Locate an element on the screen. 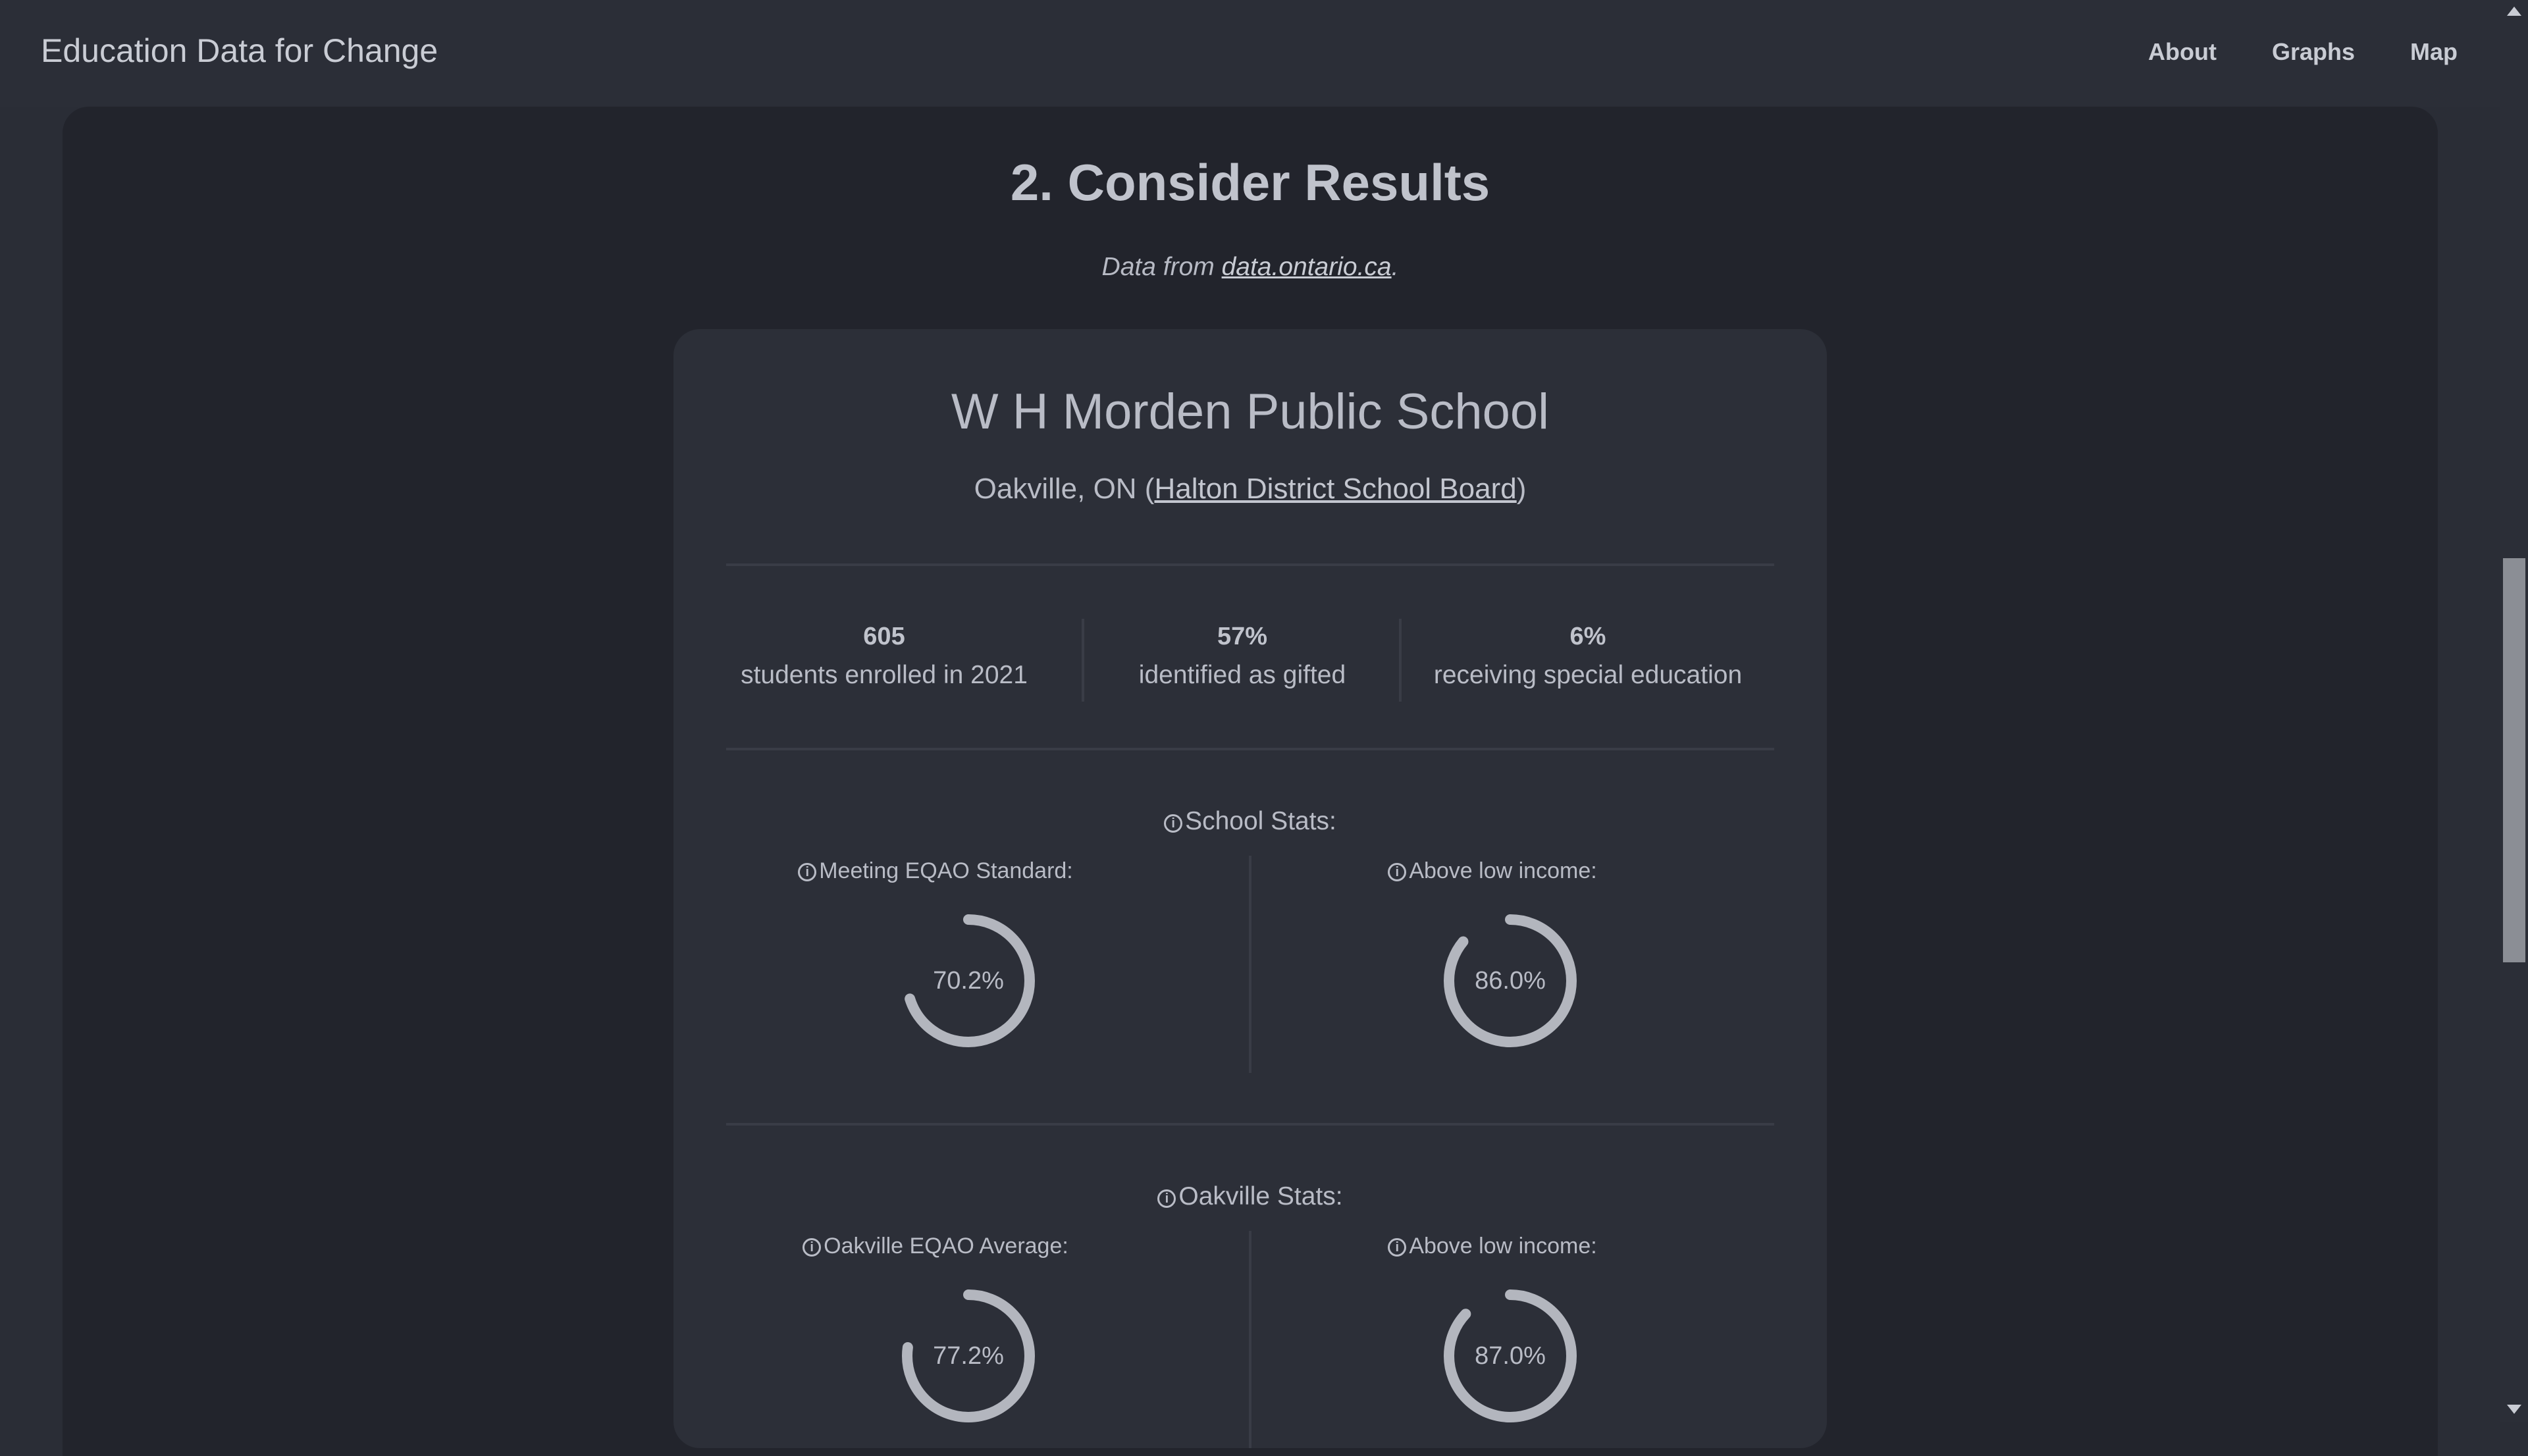 This screenshot has height=1456, width=2528. progress-ring-eqao-standard: 70.2% is located at coordinates (969, 980).